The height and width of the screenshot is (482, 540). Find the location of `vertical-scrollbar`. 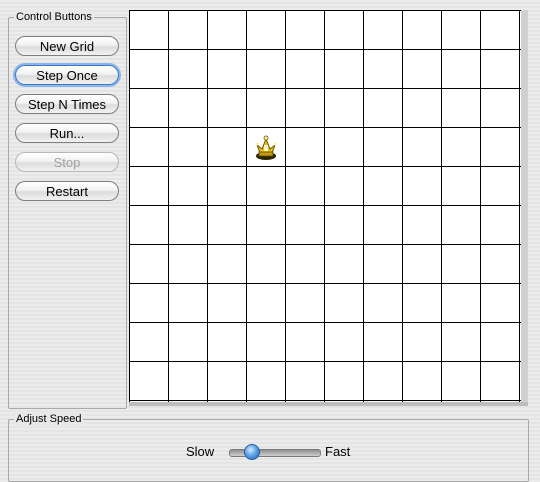

vertical-scrollbar is located at coordinates (524, 208).